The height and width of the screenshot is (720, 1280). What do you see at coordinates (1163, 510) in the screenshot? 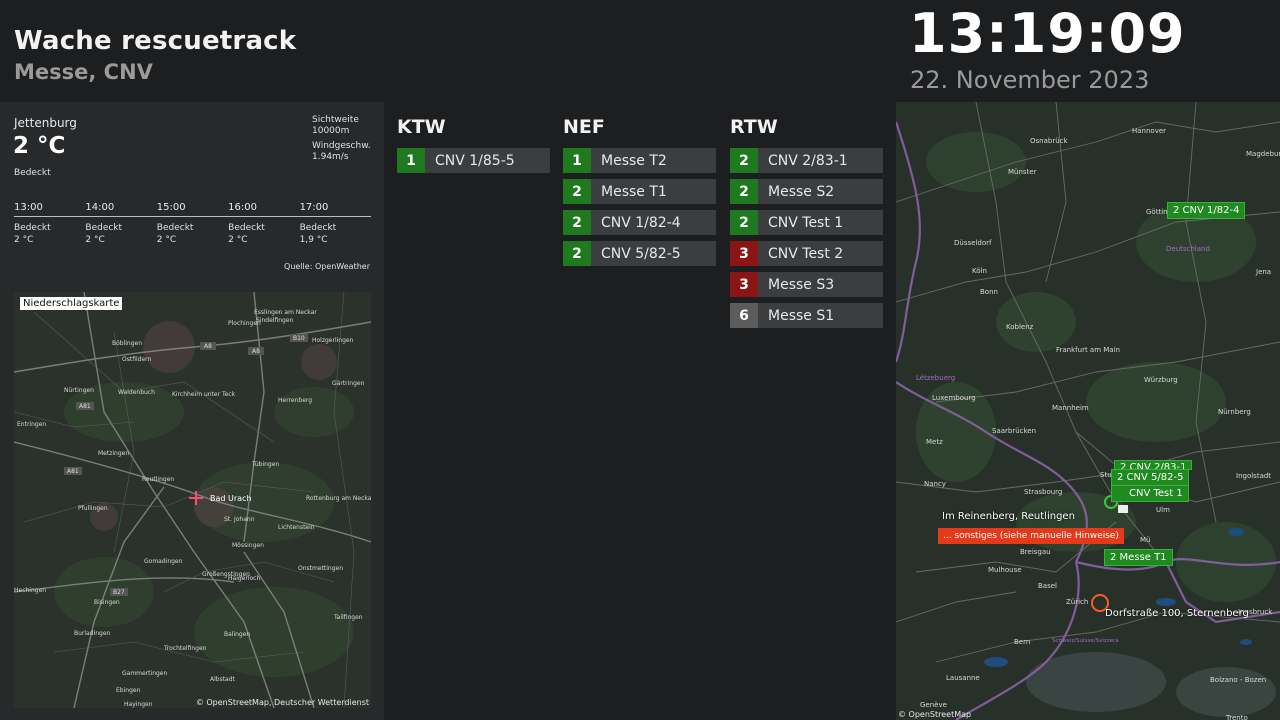
I see `place-label: Ulm` at bounding box center [1163, 510].